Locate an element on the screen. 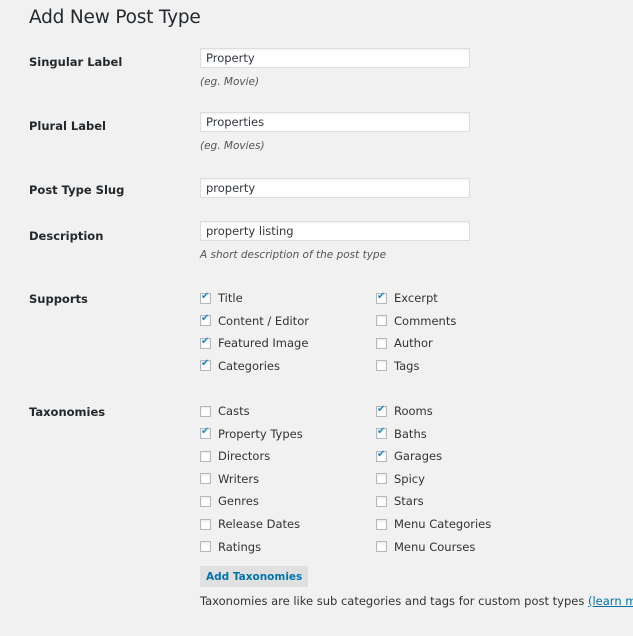  checkbox-label: Casts is located at coordinates (234, 411).